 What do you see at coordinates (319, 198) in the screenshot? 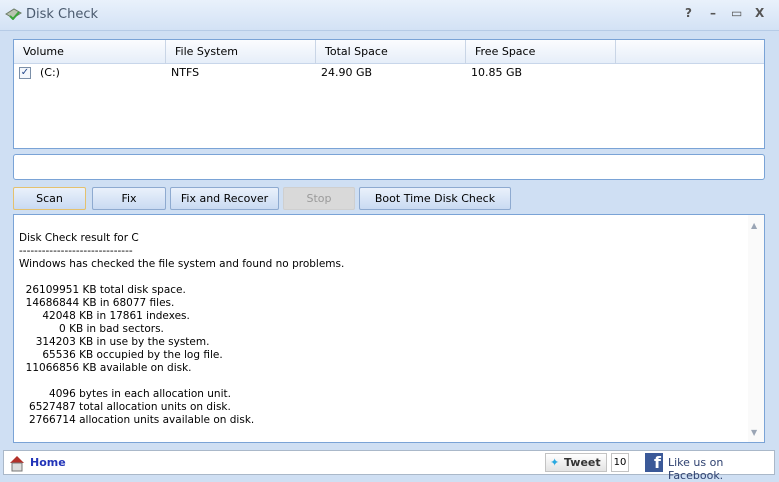
I see `stop-button: Stop` at bounding box center [319, 198].